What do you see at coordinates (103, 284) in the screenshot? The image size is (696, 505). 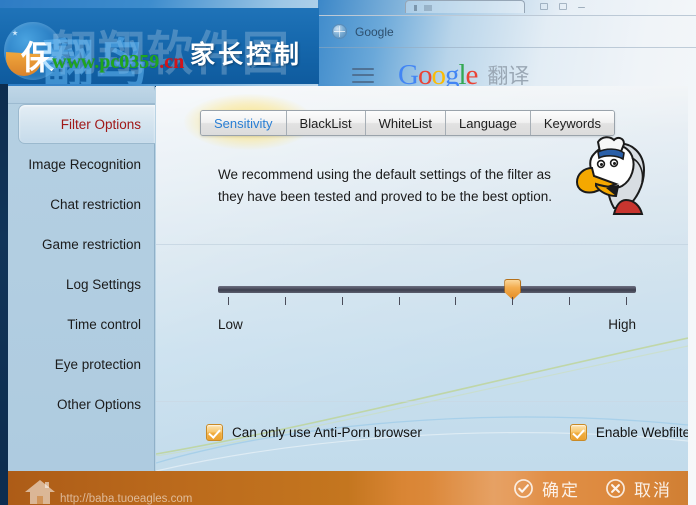 I see `sidebar-item-label: Log Settings` at bounding box center [103, 284].